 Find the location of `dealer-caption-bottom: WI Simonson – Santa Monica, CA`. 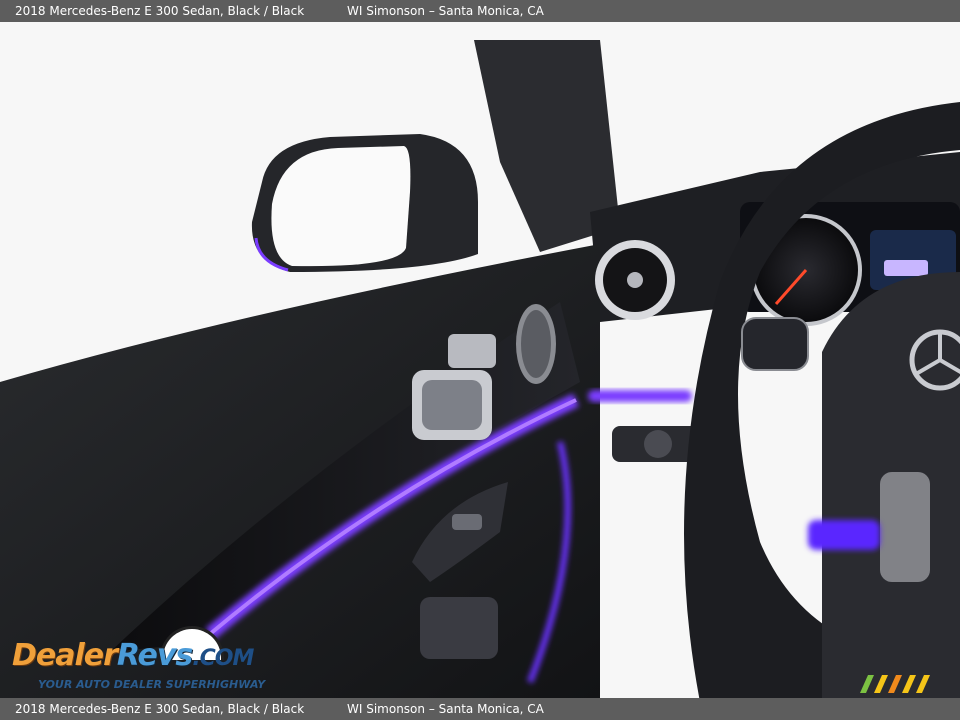

dealer-caption-bottom: WI Simonson – Santa Monica, CA is located at coordinates (445, 709).